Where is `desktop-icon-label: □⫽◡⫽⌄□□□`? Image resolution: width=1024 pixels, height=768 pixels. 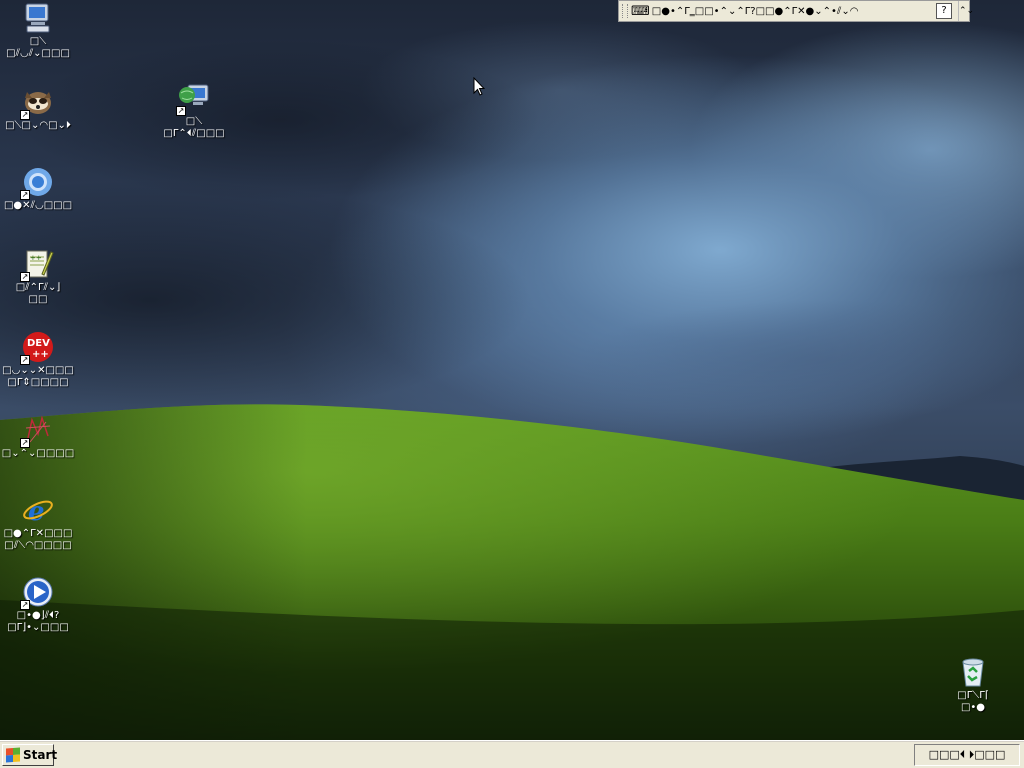 desktop-icon-label: □⫽◡⫽⌄□□□ is located at coordinates (38, 53).